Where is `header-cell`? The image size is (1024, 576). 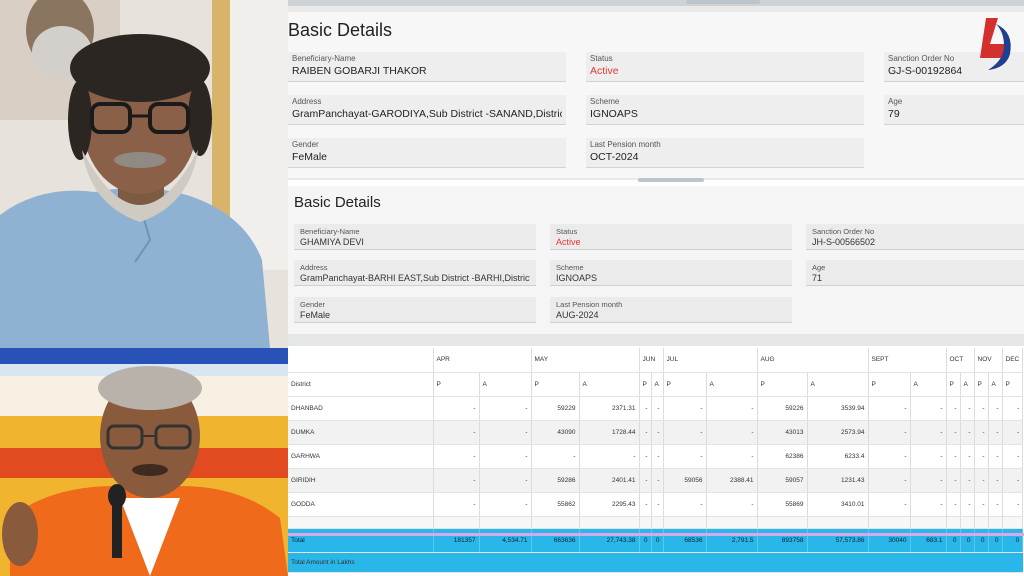 header-cell is located at coordinates (361, 360).